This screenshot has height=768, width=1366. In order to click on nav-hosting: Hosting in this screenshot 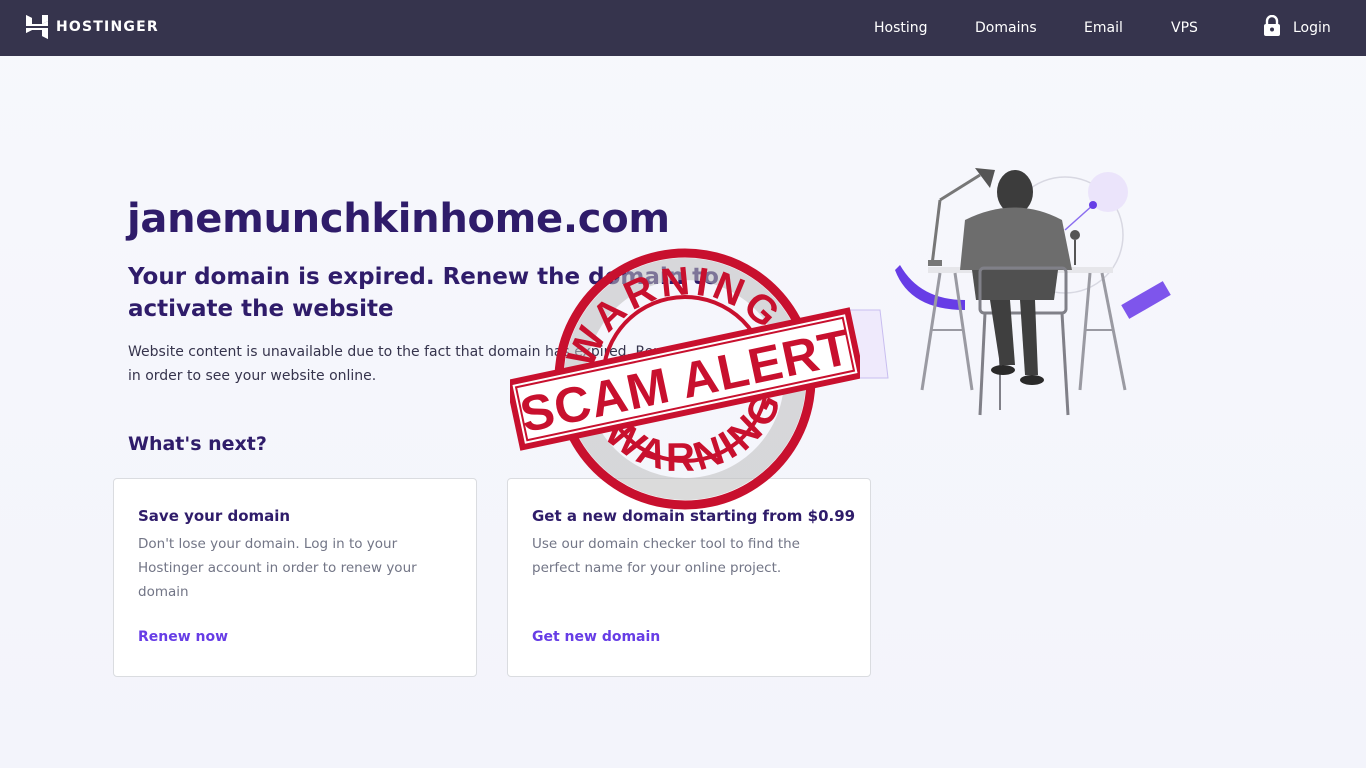, I will do `click(901, 28)`.